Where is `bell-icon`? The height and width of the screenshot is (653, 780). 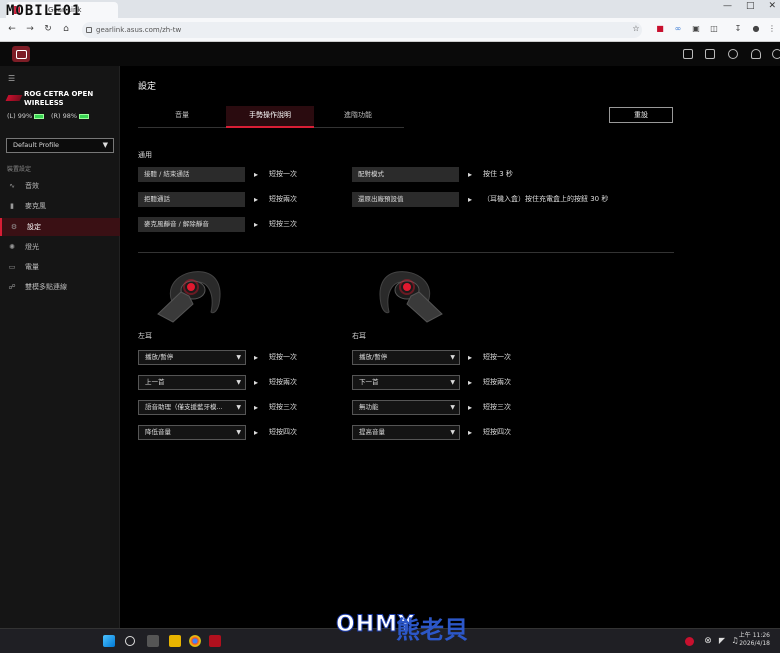 bell-icon is located at coordinates (756, 54).